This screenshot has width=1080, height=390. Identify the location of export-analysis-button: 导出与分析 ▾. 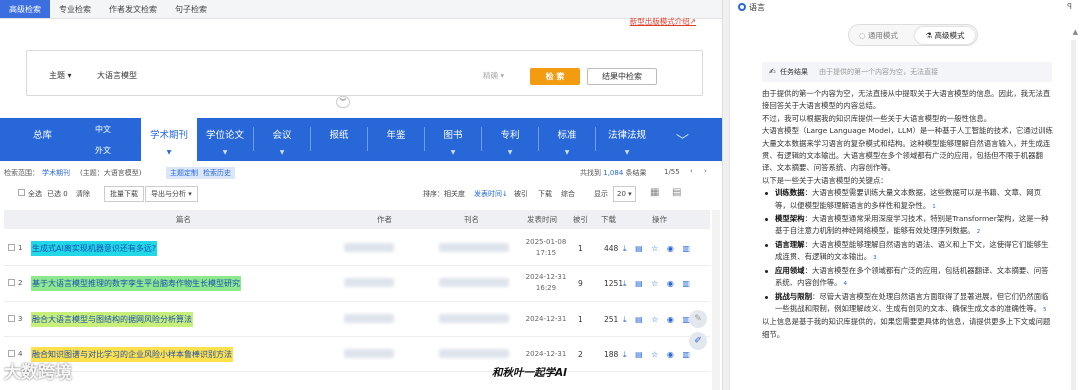
(171, 194).